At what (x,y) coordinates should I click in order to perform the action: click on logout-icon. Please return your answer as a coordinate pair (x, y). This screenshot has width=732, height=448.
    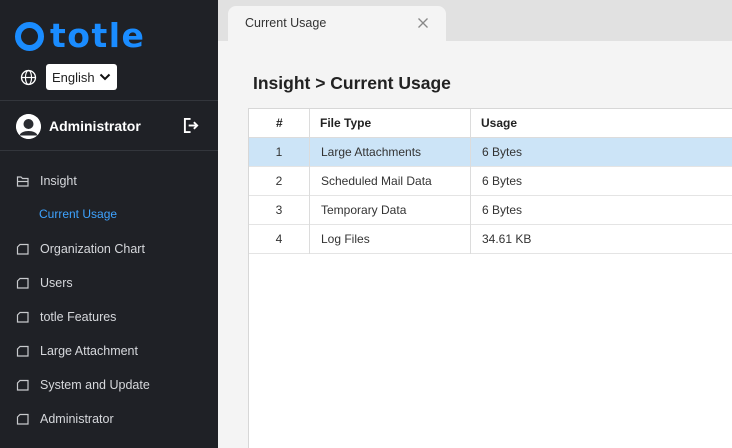
    Looking at the image, I should click on (191, 125).